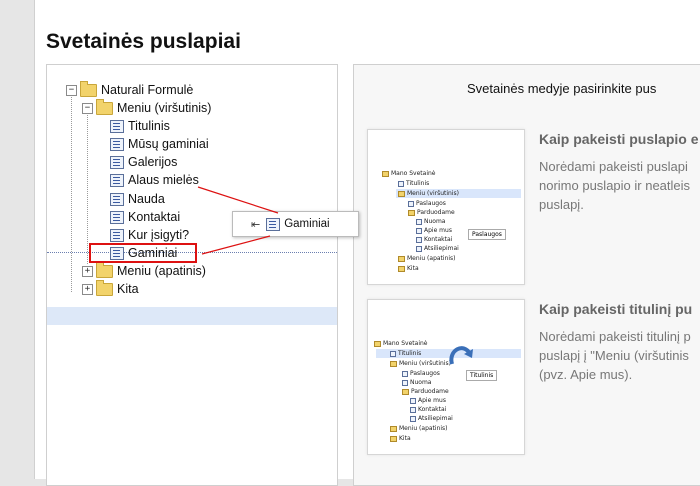  Describe the element at coordinates (149, 126) in the screenshot. I see `tree-node-label: Titulinis` at that location.